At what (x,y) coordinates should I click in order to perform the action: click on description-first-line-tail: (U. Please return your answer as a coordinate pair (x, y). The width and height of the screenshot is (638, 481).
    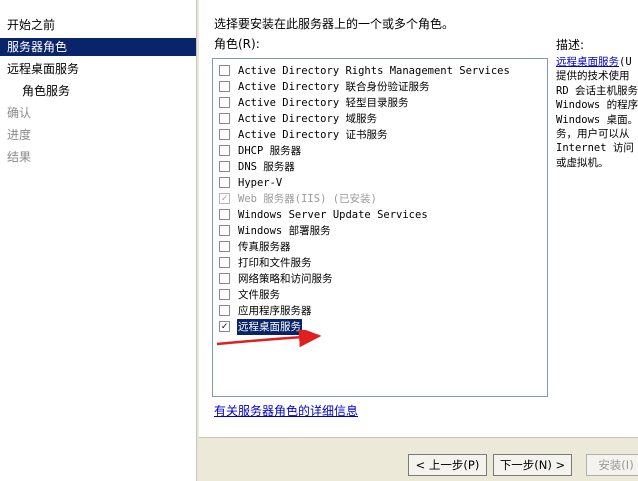
    Looking at the image, I should click on (625, 62).